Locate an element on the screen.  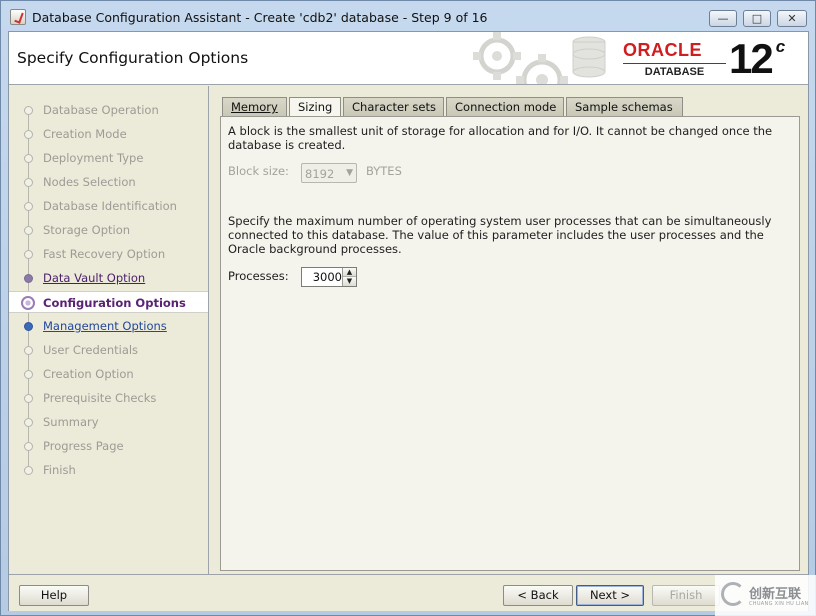
processes-spinner: 3000 ▲ ▼ is located at coordinates (329, 277).